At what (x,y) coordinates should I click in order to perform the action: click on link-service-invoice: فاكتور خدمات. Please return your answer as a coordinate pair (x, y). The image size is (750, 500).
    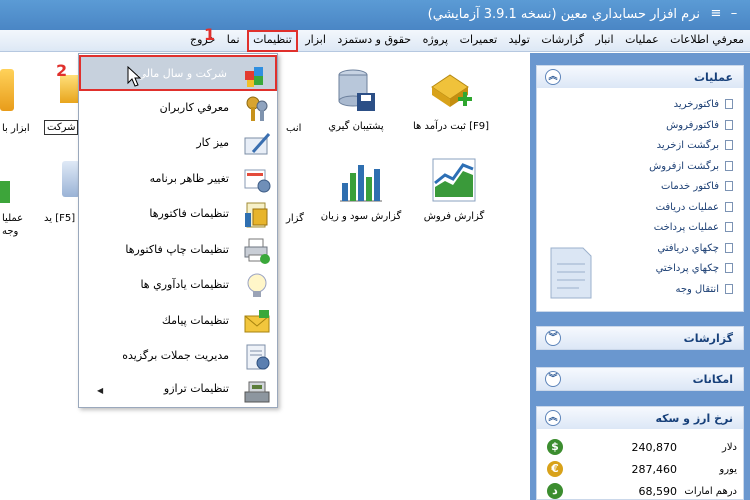
    Looking at the image, I should click on (638, 187).